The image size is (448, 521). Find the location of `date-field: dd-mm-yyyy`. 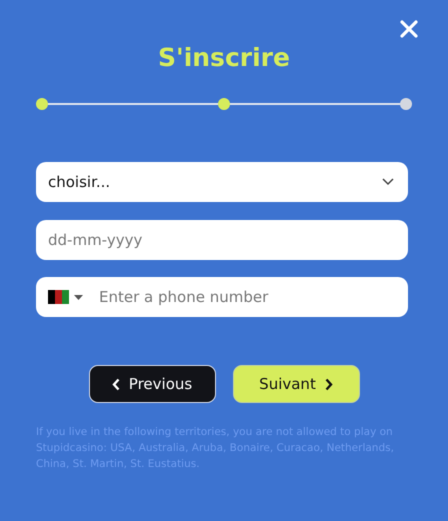

date-field: dd-mm-yyyy is located at coordinates (222, 240).